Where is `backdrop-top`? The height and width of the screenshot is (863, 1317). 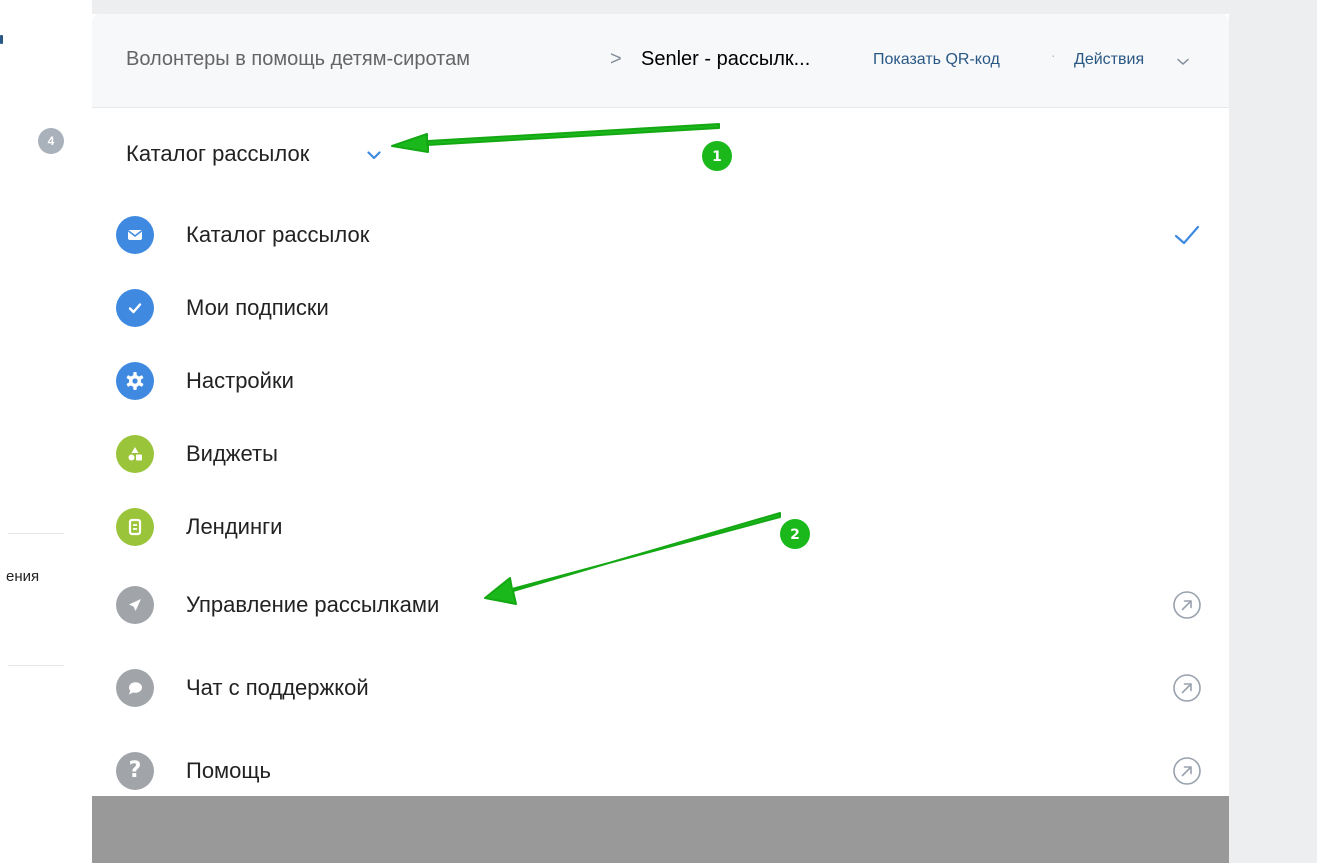
backdrop-top is located at coordinates (660, 7).